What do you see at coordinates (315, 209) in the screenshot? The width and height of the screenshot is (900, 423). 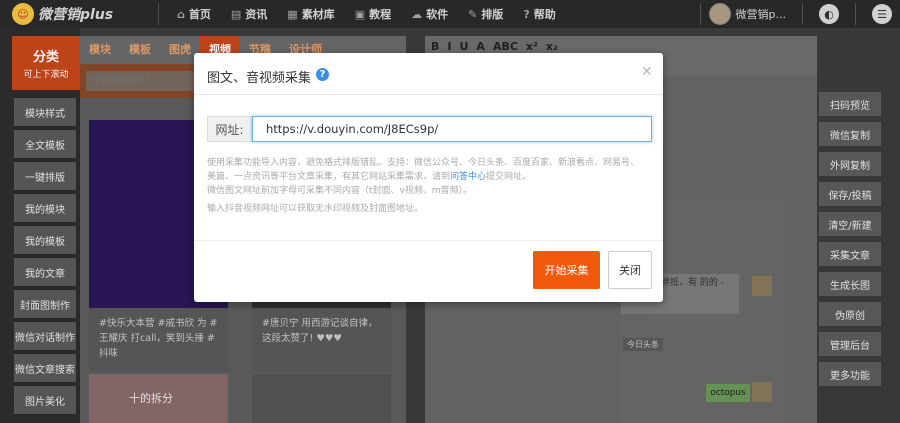 I see `tip-douyin: 输入抖音视频网址可以获取无水印视频及封面图地址。` at bounding box center [315, 209].